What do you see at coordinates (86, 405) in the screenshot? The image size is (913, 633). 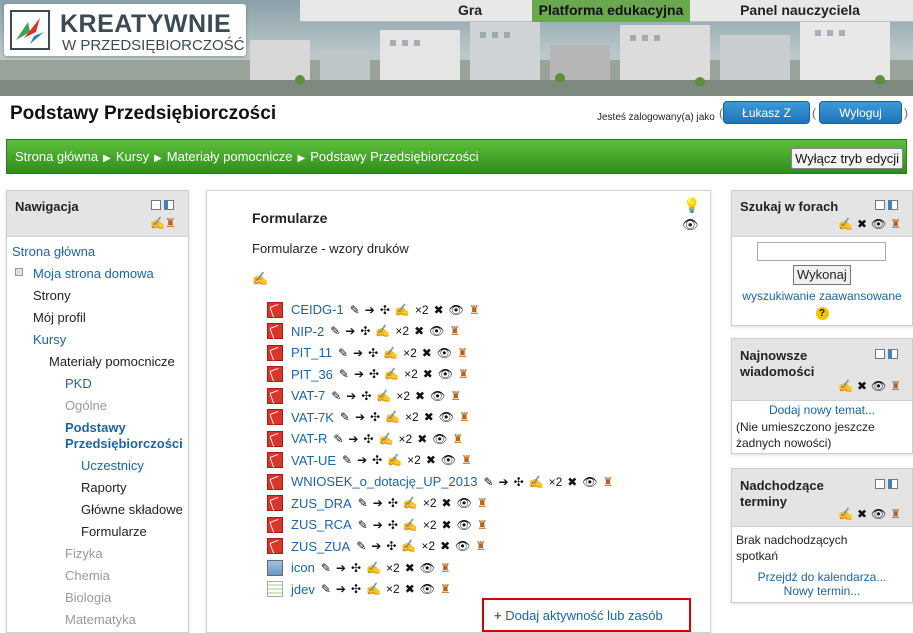 I see `nav-item-ogolne: Ogólne` at bounding box center [86, 405].